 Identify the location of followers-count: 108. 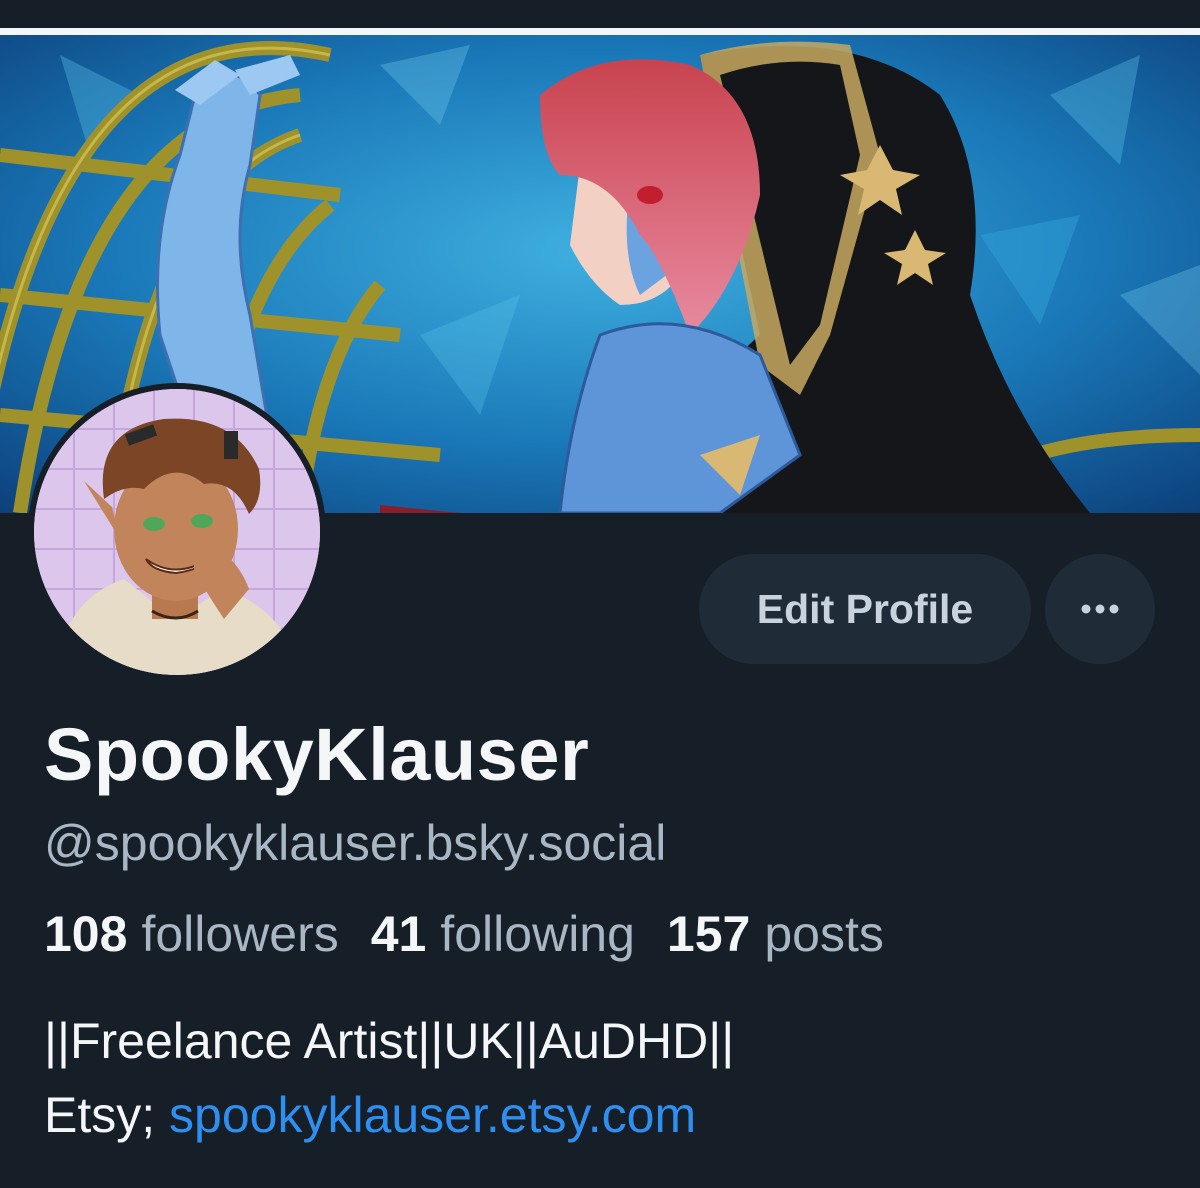
(86, 934).